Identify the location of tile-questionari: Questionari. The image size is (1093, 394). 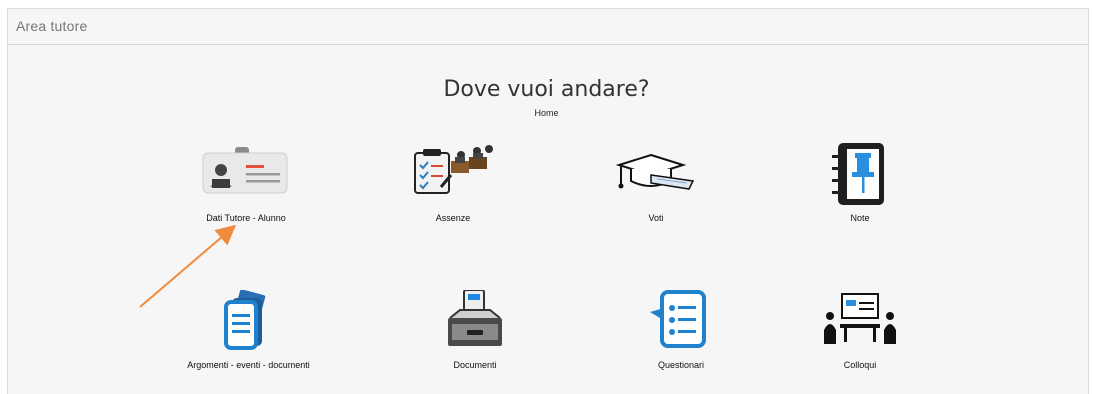
(681, 335).